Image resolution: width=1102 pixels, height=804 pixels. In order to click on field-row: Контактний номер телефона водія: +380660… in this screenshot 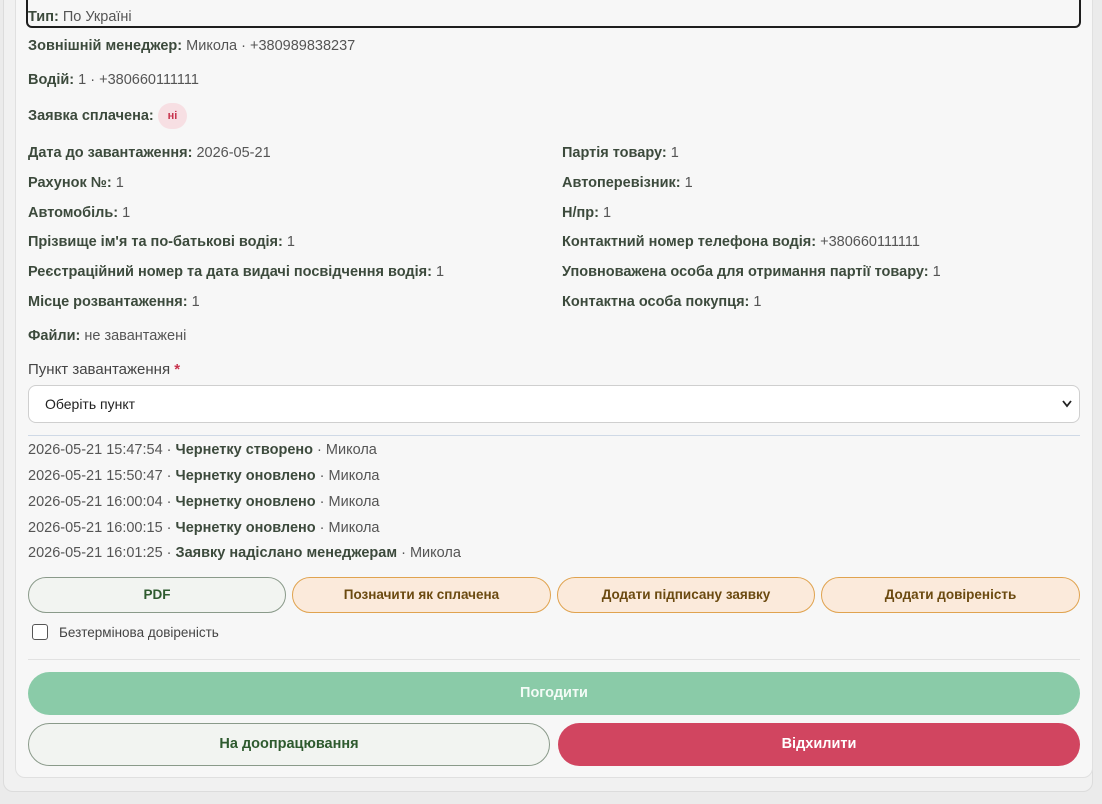, I will do `click(741, 242)`.